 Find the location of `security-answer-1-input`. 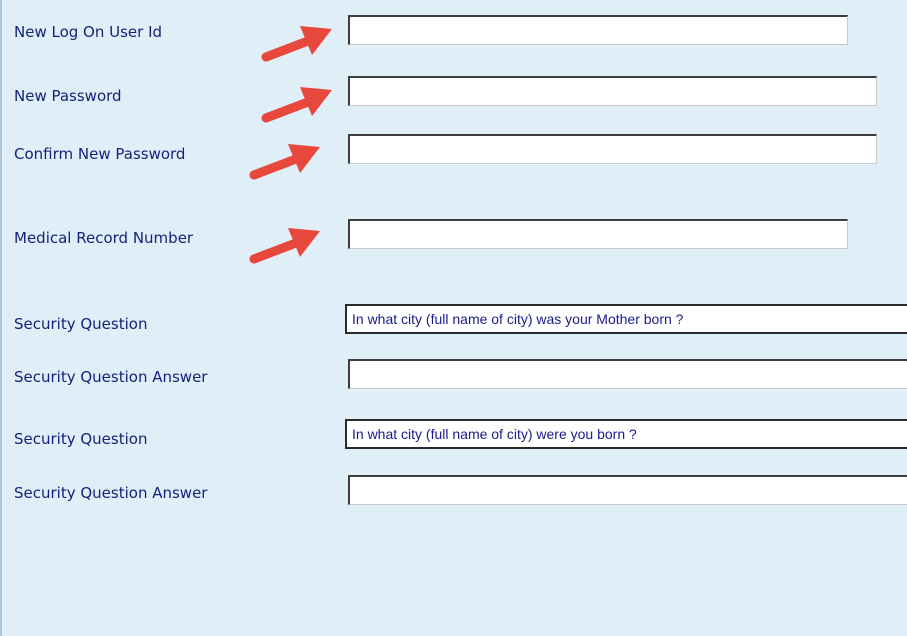

security-answer-1-input is located at coordinates (627, 374).